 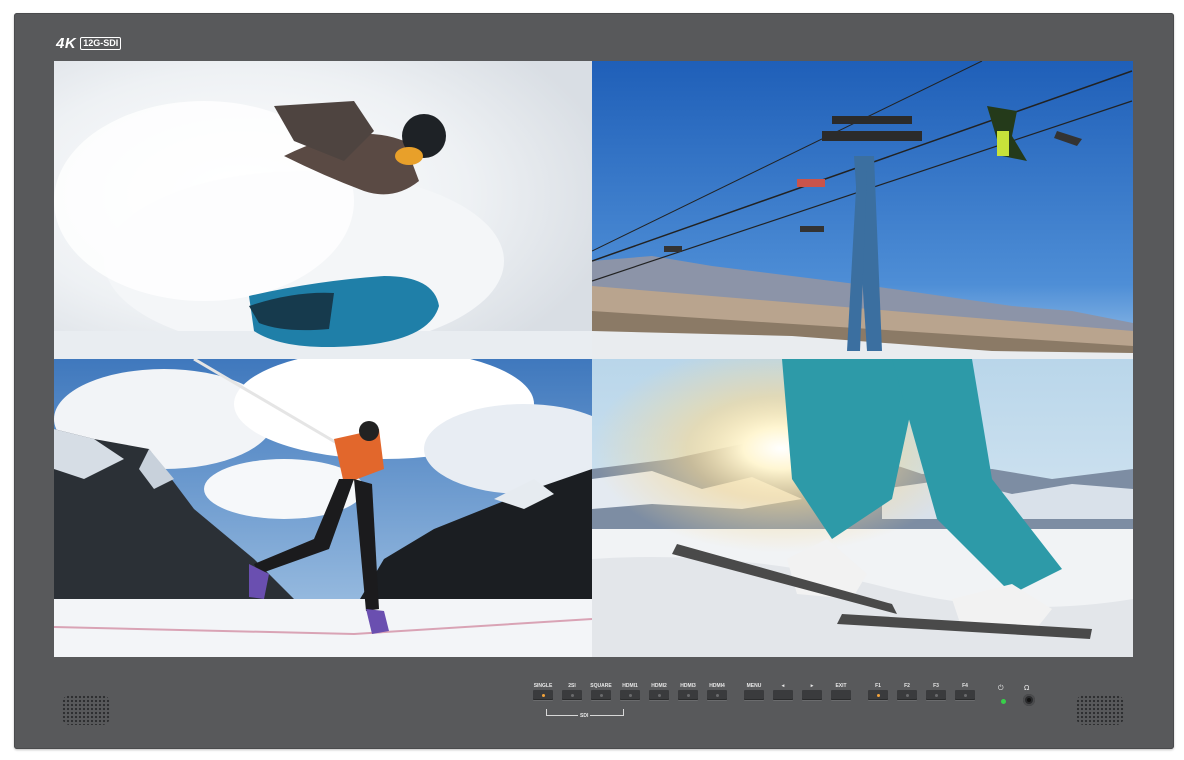 I want to click on hdmi1-button: HDMI1, so click(x=630, y=691).